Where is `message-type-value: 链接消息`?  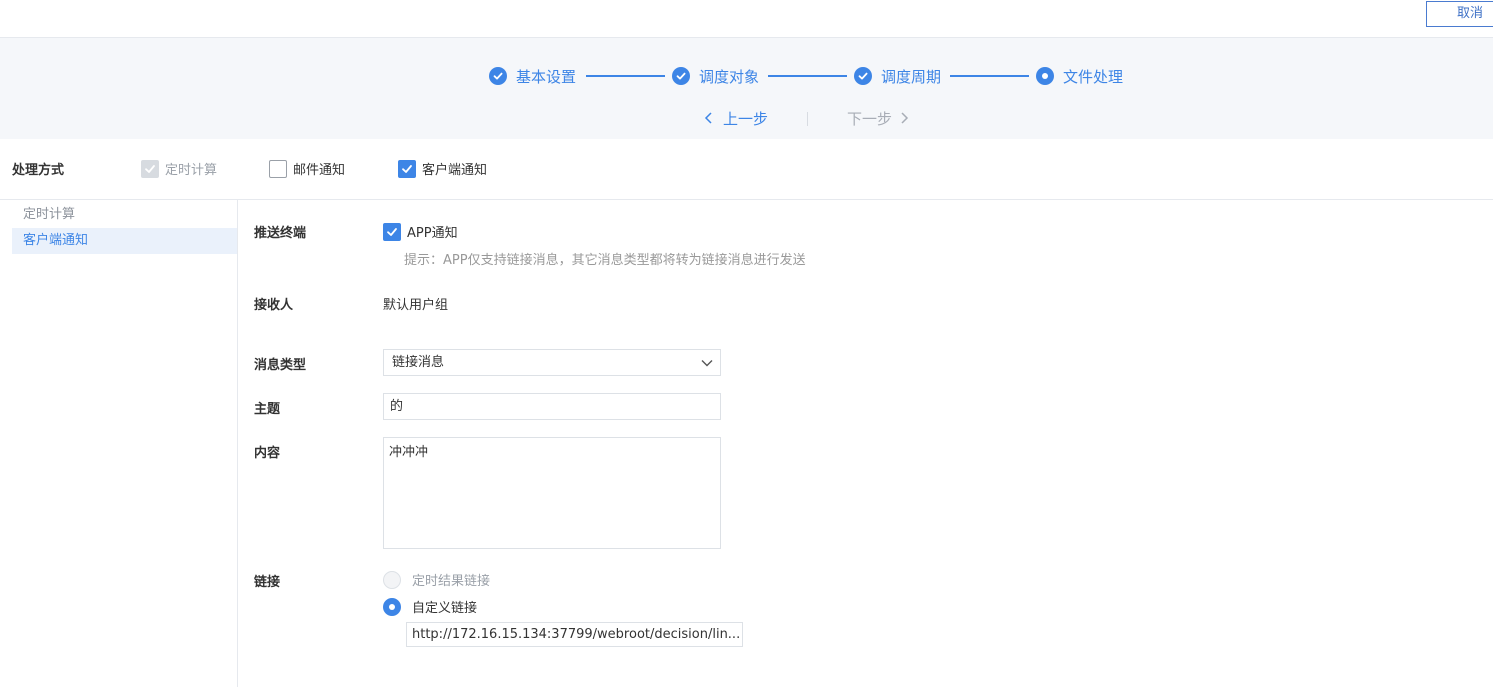
message-type-value: 链接消息 is located at coordinates (418, 362).